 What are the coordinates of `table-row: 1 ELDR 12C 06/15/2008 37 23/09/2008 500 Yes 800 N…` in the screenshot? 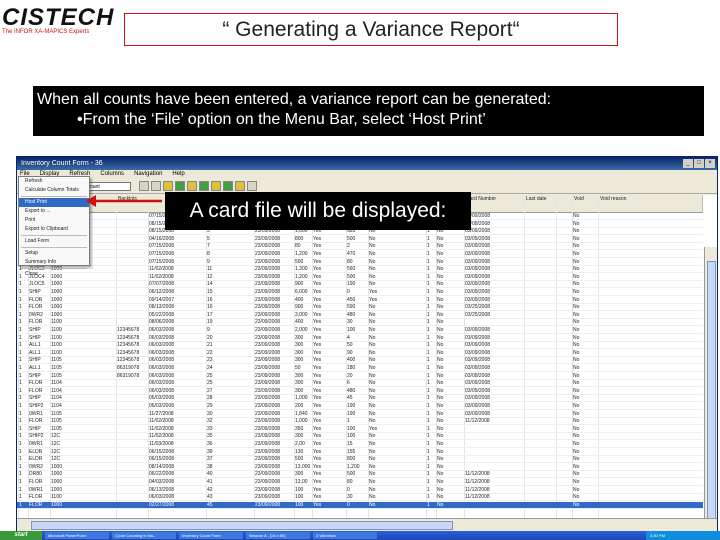 It's located at (360, 460).